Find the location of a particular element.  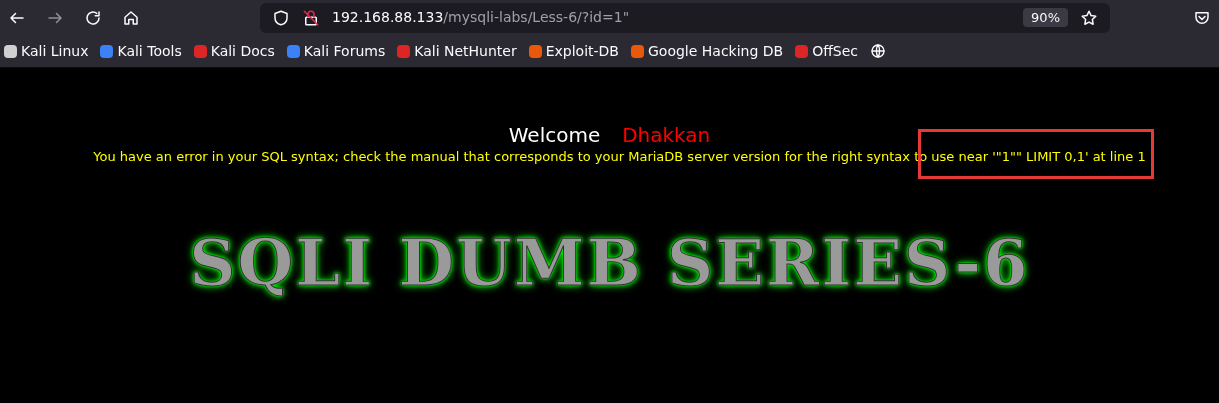

bookmark-item: Kali Tools is located at coordinates (141, 51).